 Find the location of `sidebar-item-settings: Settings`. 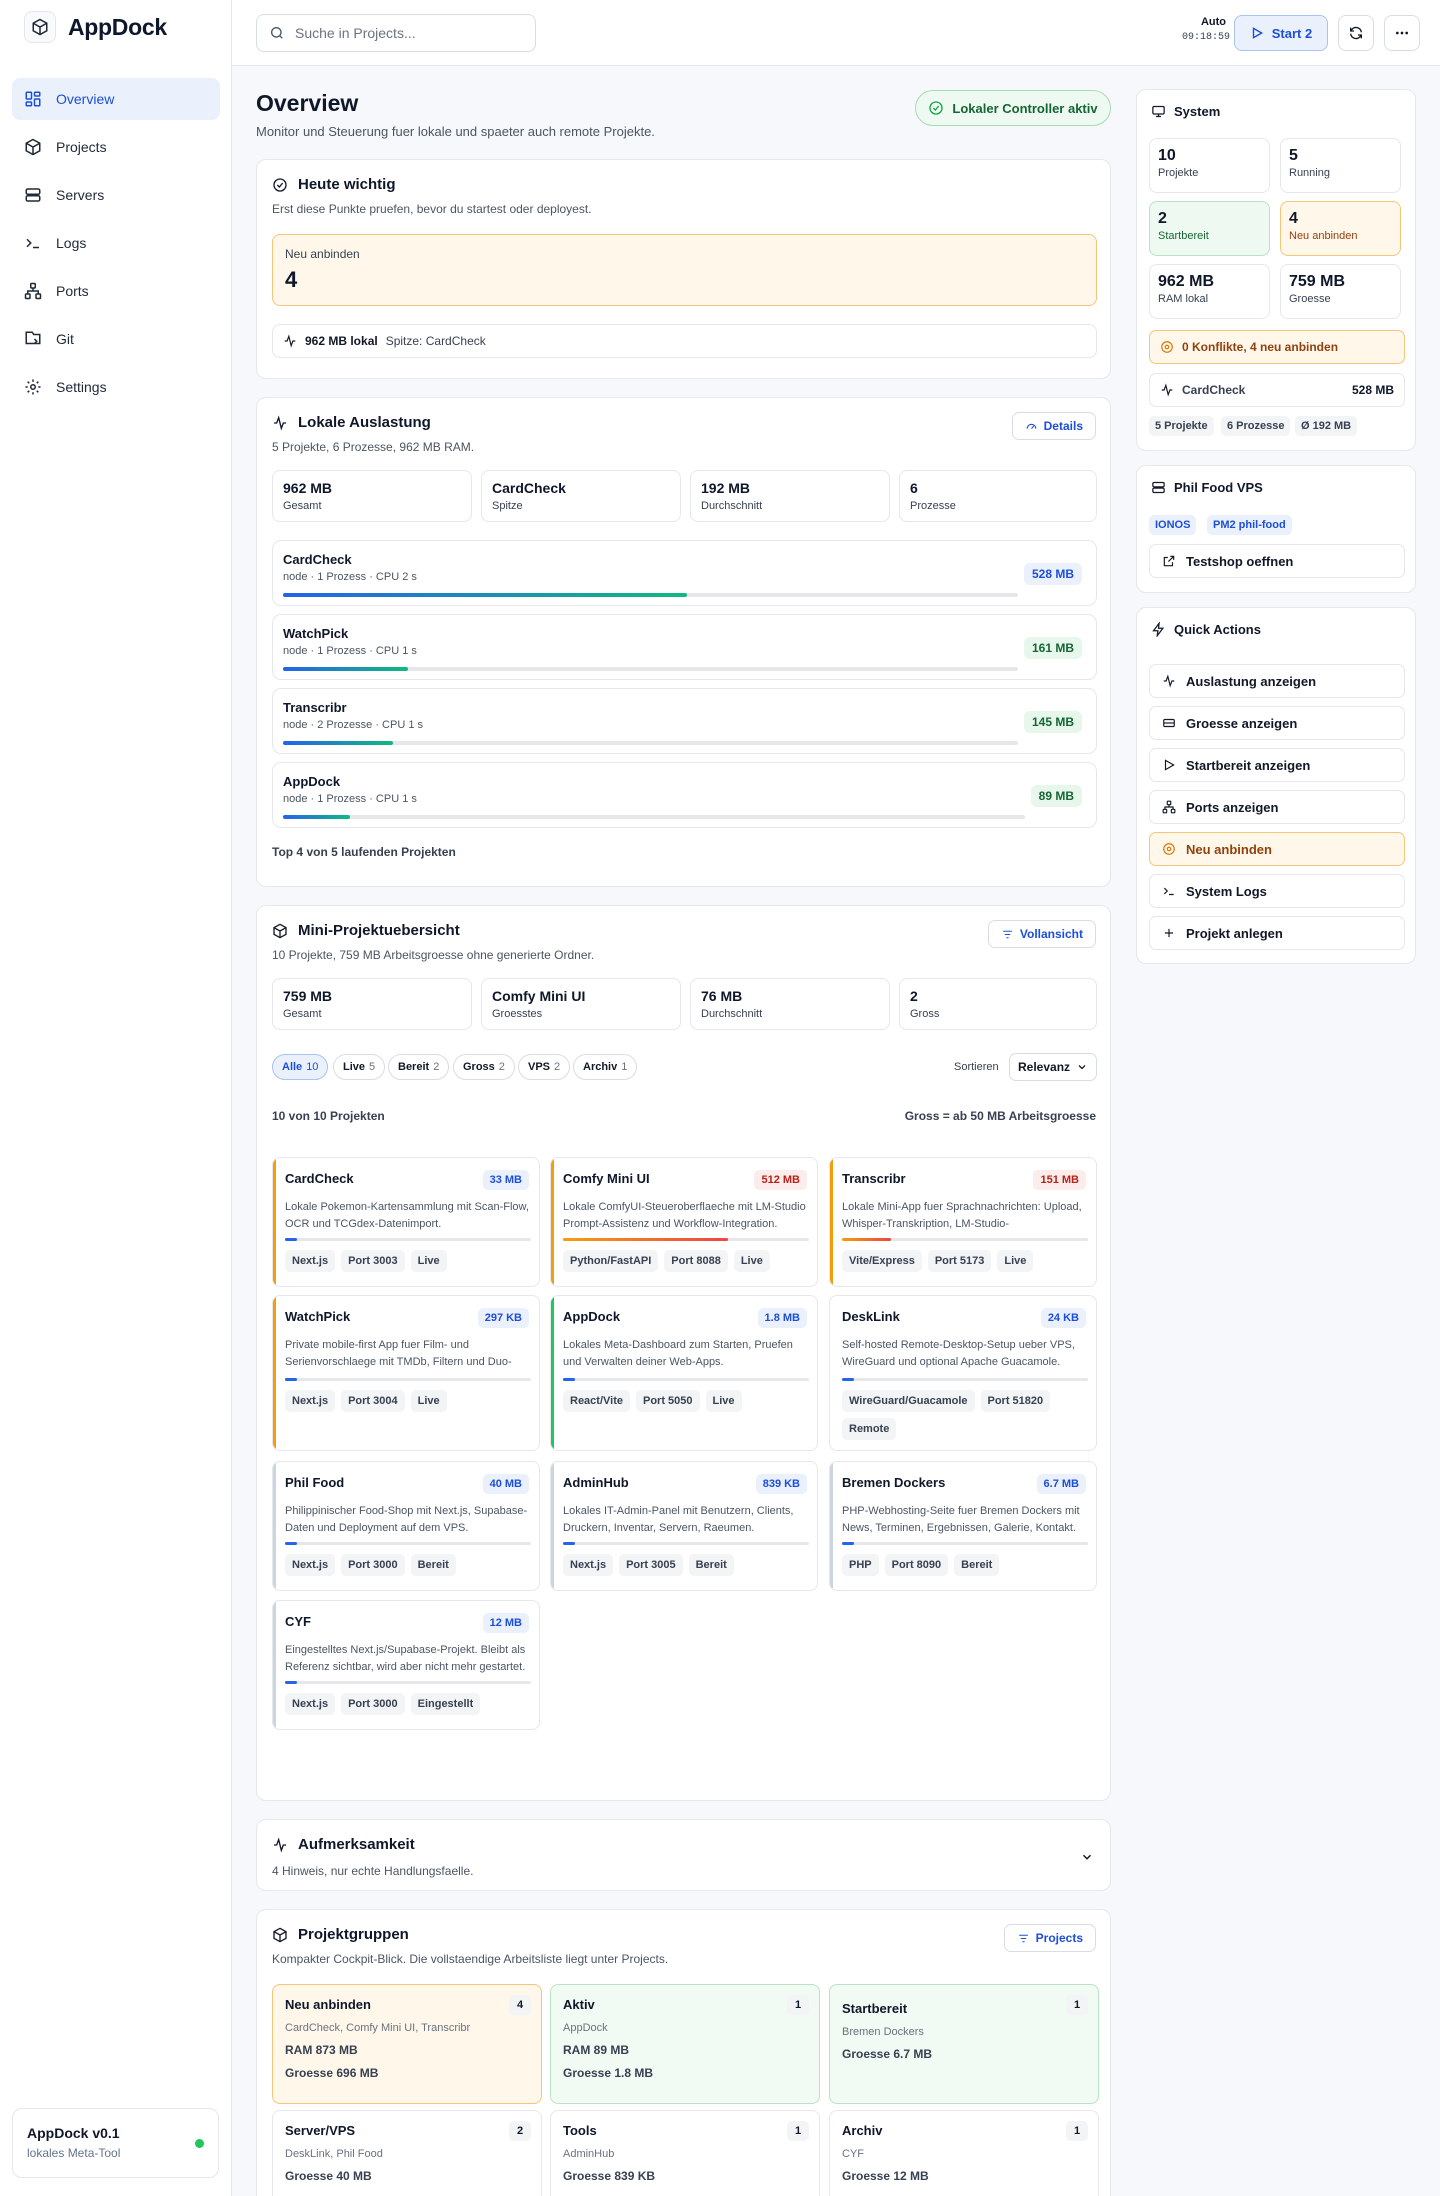

sidebar-item-settings: Settings is located at coordinates (116, 387).